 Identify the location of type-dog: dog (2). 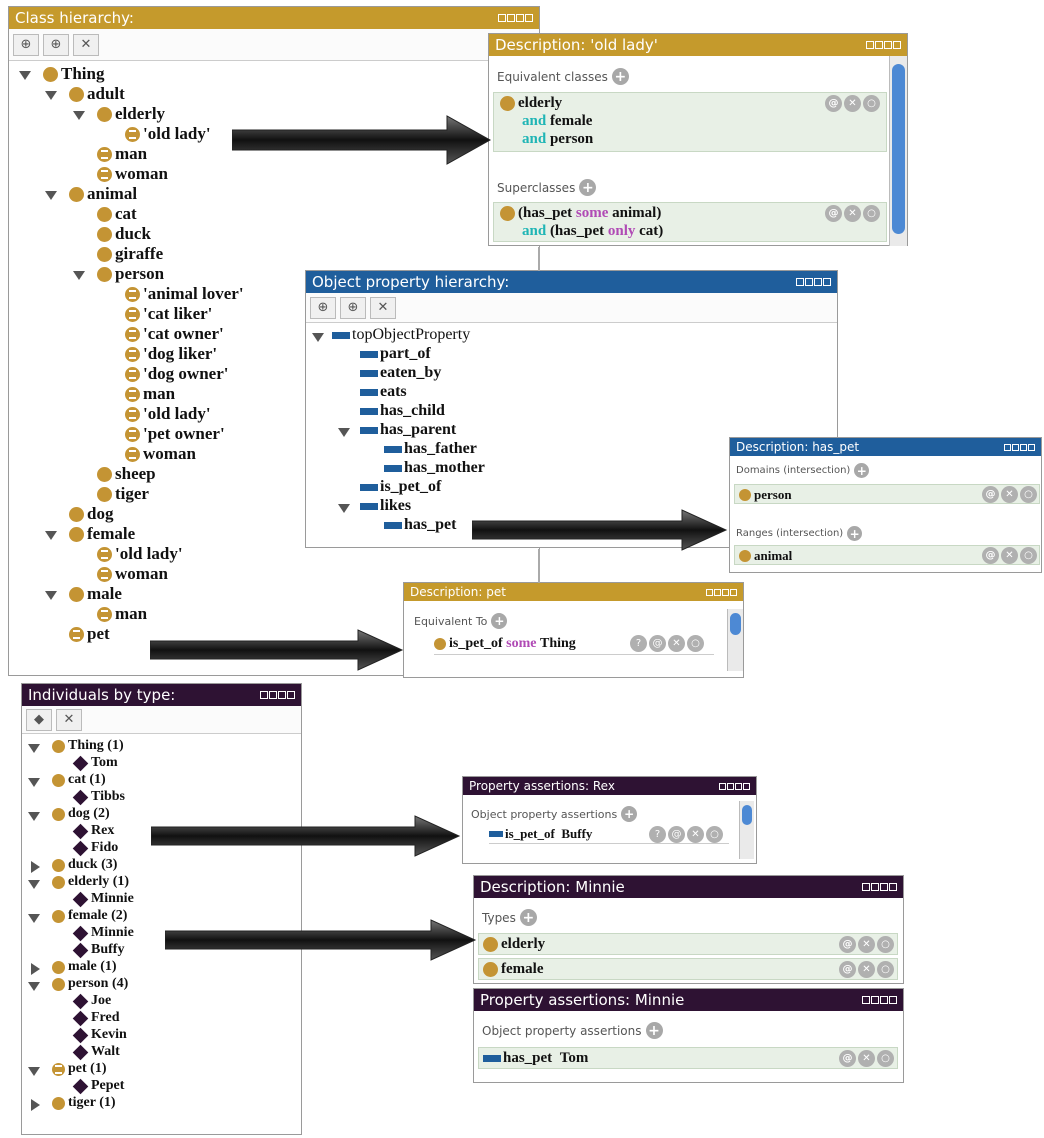
(81, 814).